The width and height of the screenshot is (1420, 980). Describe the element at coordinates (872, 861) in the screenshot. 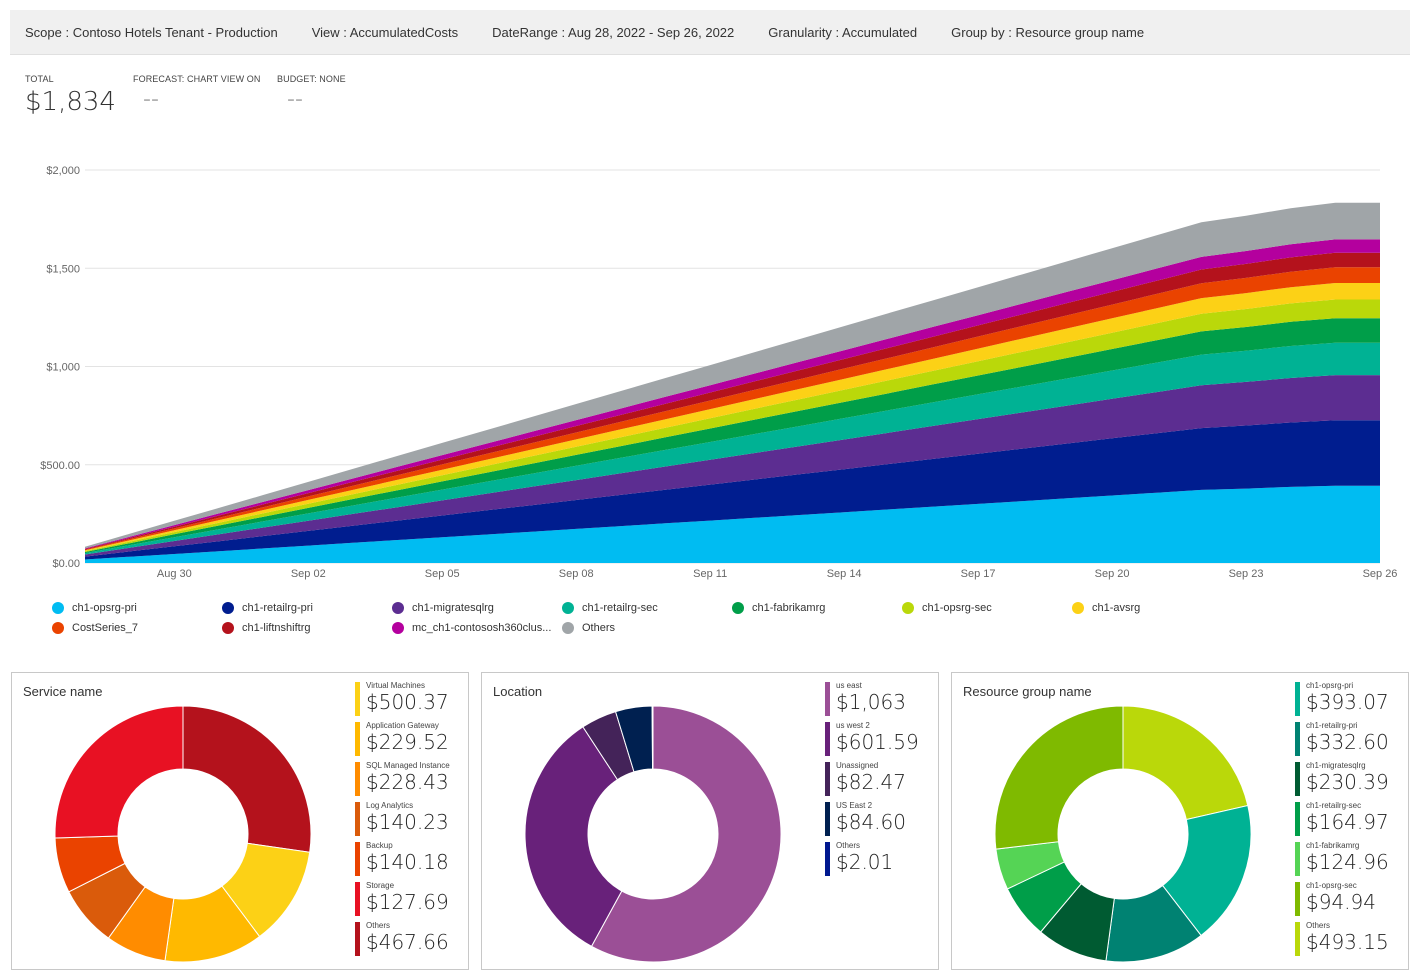

I see `list-item-others: Others $2.01` at that location.